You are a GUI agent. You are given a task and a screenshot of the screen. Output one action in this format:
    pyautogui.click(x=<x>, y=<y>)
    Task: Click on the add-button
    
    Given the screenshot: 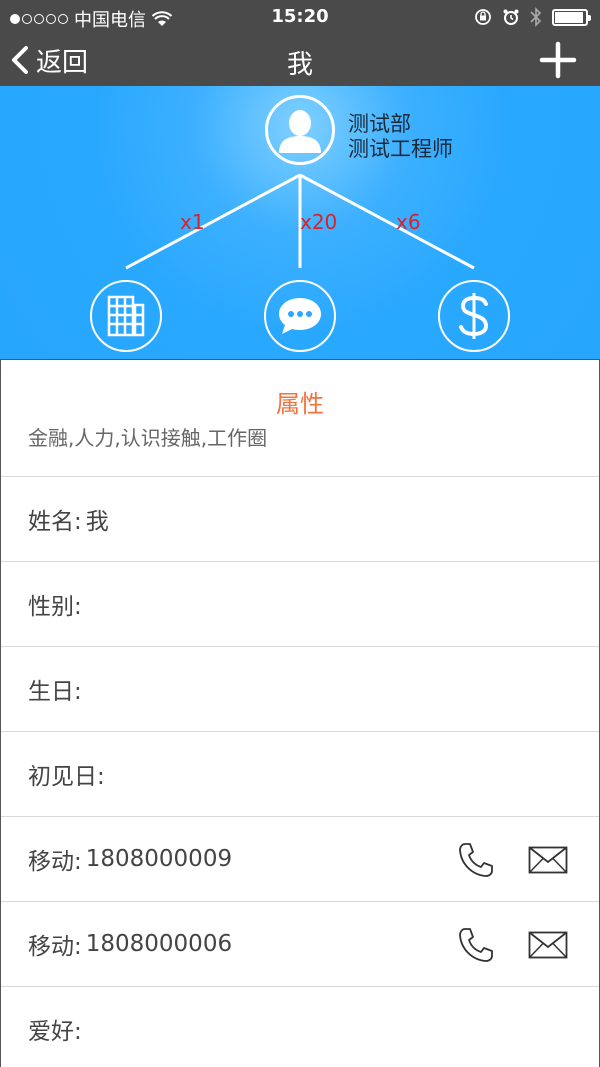 What is the action you would take?
    pyautogui.click(x=558, y=60)
    